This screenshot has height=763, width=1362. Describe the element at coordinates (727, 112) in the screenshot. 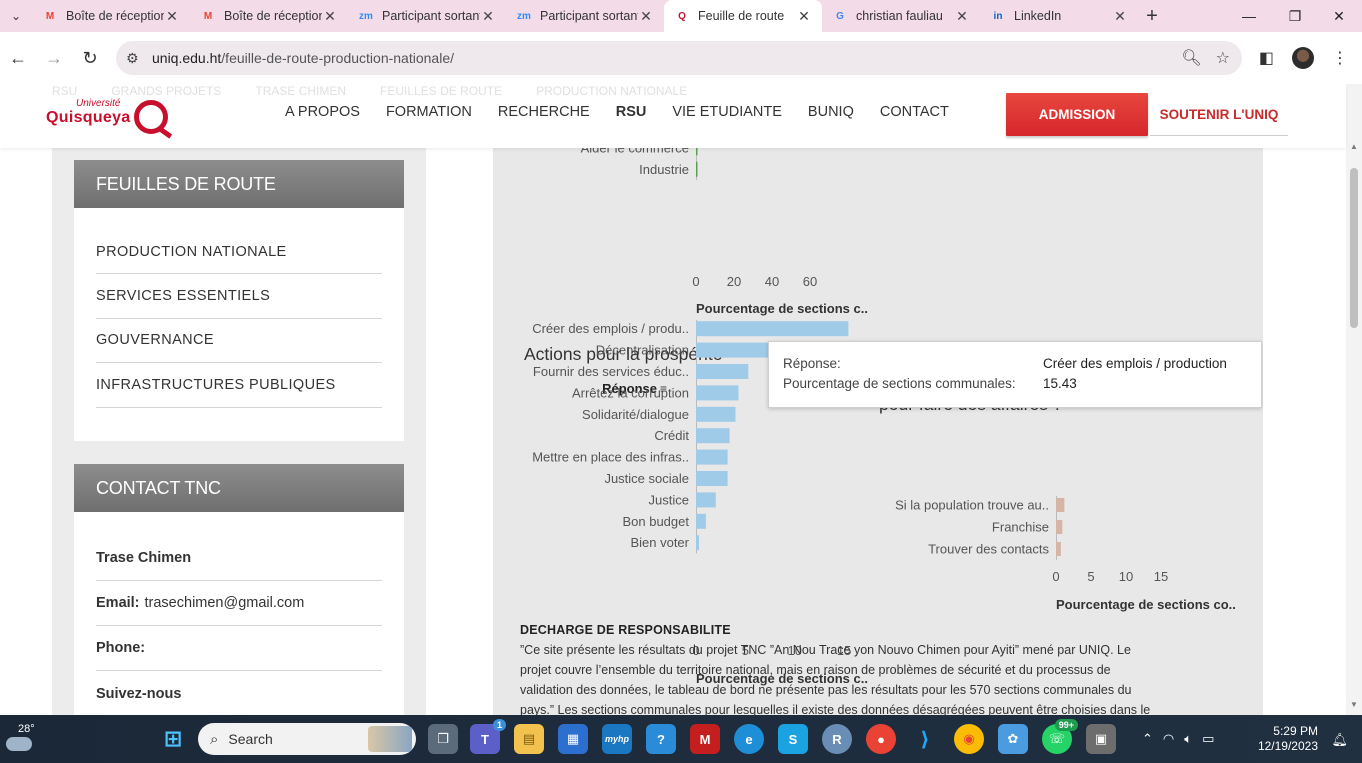

I see `nav-item-vie-etudiante: VIE ETUDIANTE` at that location.